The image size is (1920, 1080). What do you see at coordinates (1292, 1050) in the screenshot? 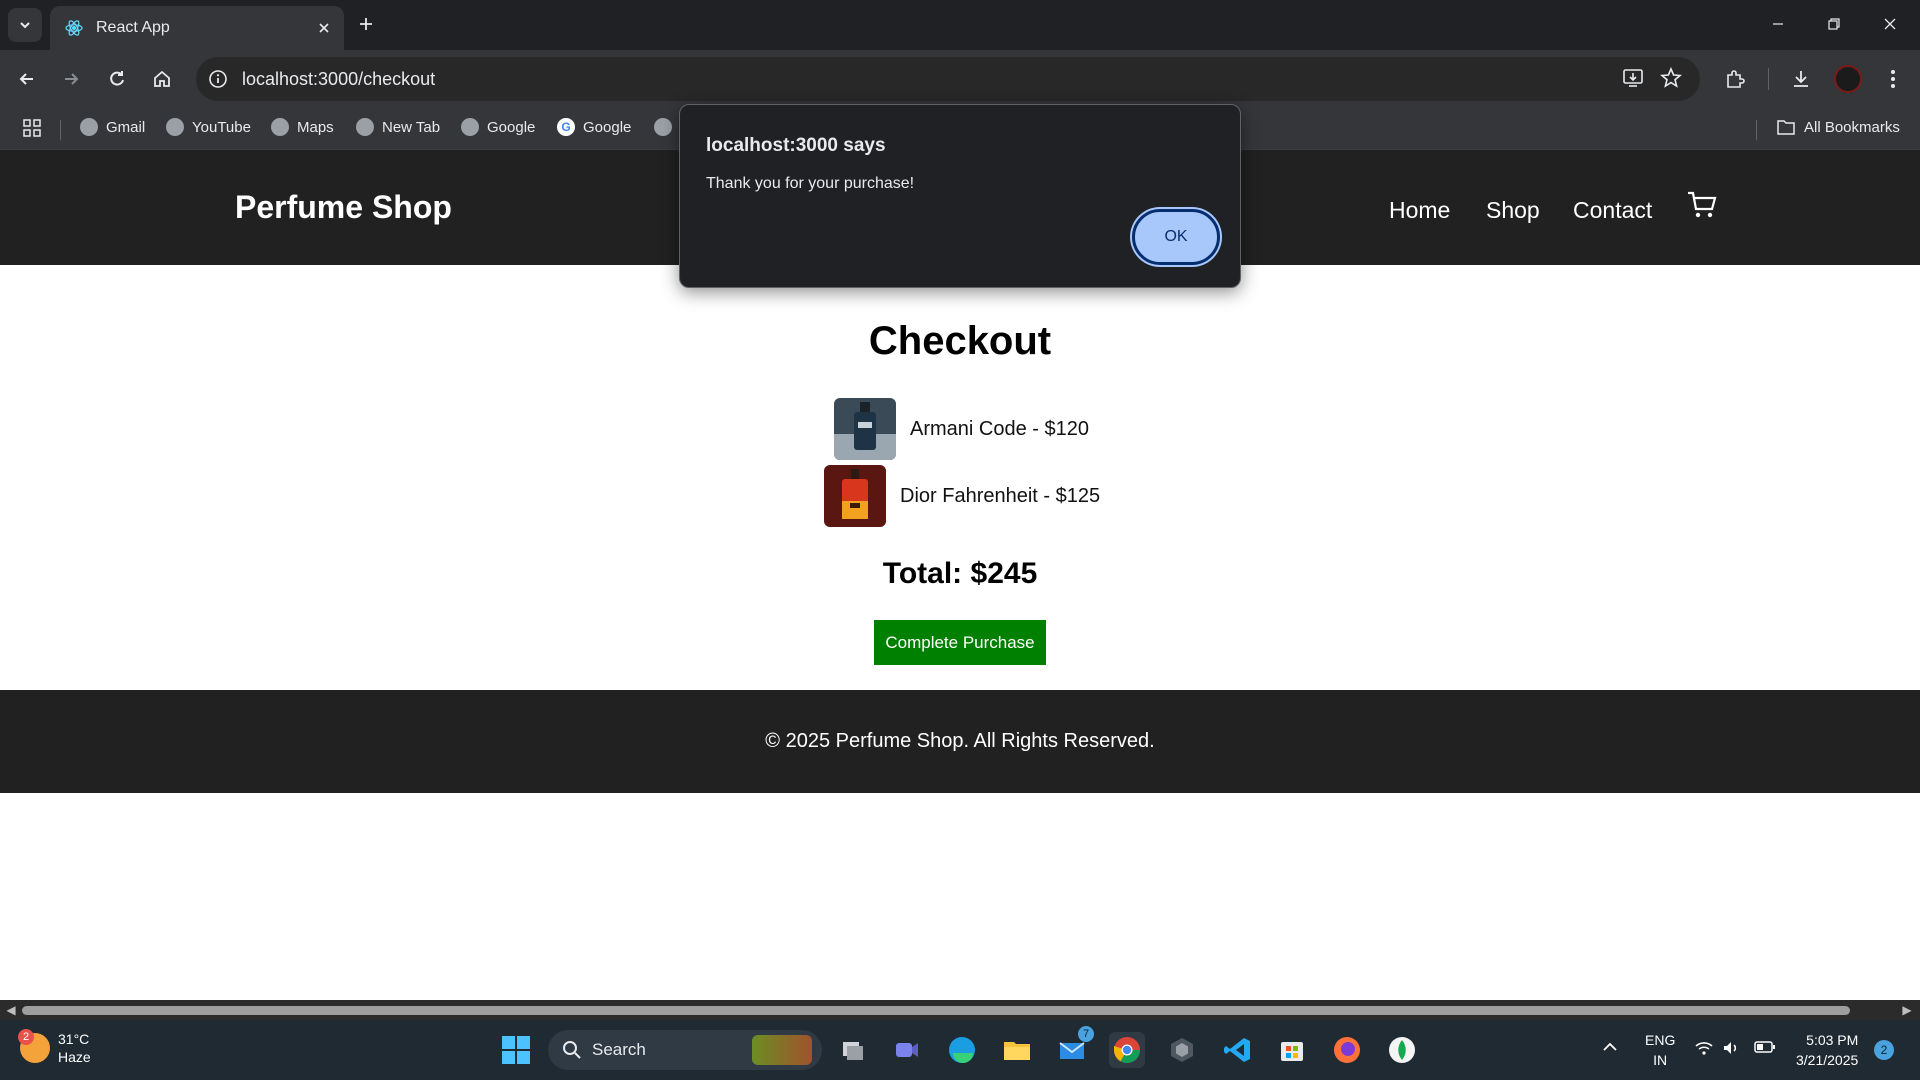
I see `store-button` at bounding box center [1292, 1050].